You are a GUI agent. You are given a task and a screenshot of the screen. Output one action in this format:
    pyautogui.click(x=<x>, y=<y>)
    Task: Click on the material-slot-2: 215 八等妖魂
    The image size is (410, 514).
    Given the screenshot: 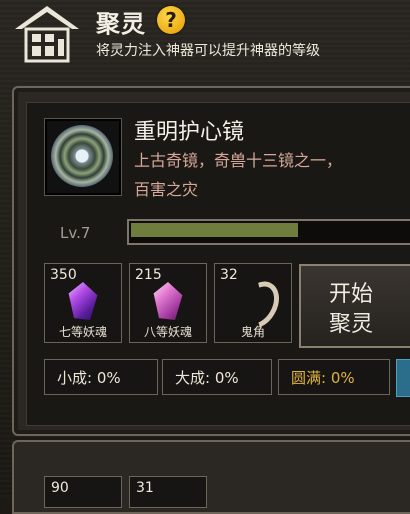 What is the action you would take?
    pyautogui.click(x=168, y=303)
    